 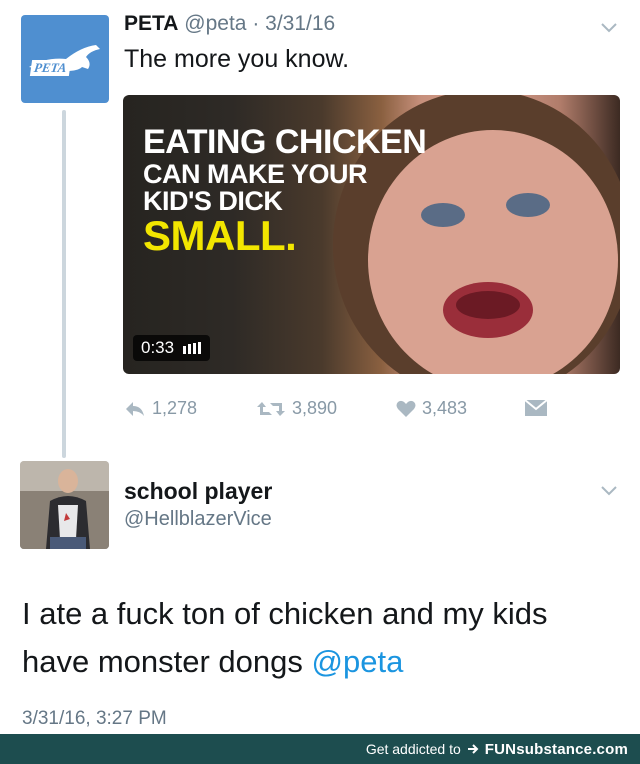 What do you see at coordinates (271, 408) in the screenshot?
I see `retweet-icon` at bounding box center [271, 408].